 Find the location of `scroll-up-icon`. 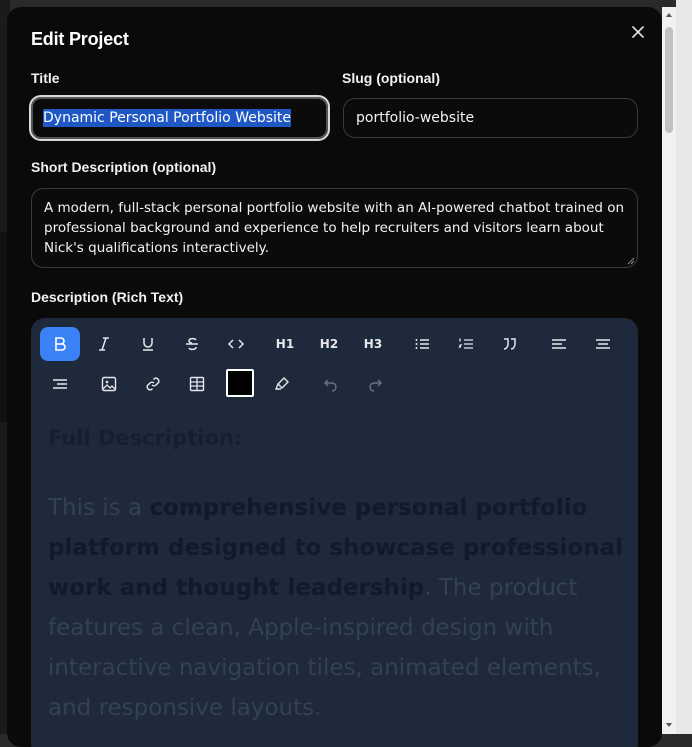

scroll-up-icon is located at coordinates (669, 15).